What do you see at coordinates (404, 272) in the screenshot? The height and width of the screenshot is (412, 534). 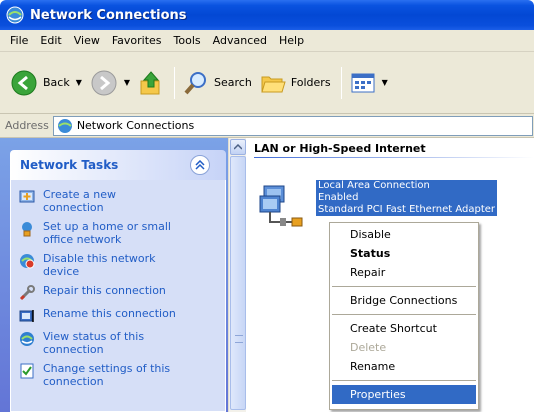 I see `menu-item-repair: Repair` at bounding box center [404, 272].